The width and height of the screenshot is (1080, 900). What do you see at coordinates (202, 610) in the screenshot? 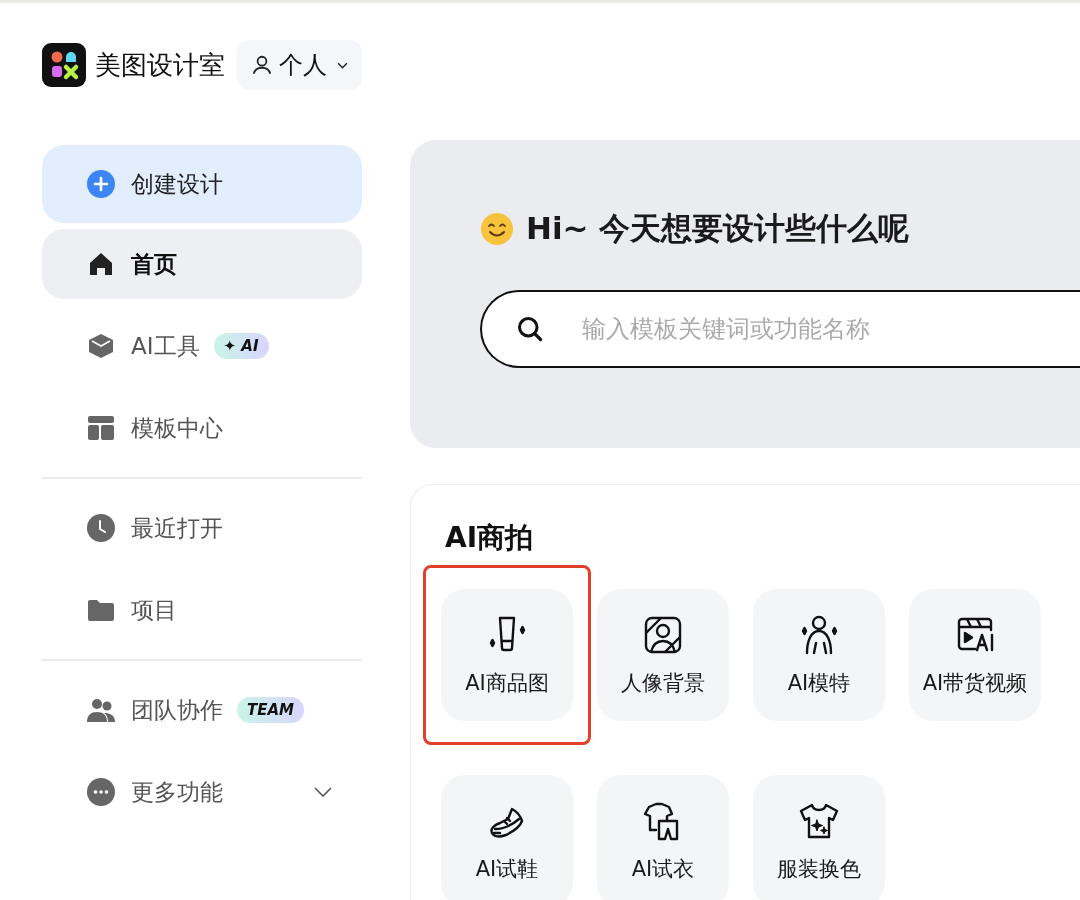
I see `nav-item: 项目` at bounding box center [202, 610].